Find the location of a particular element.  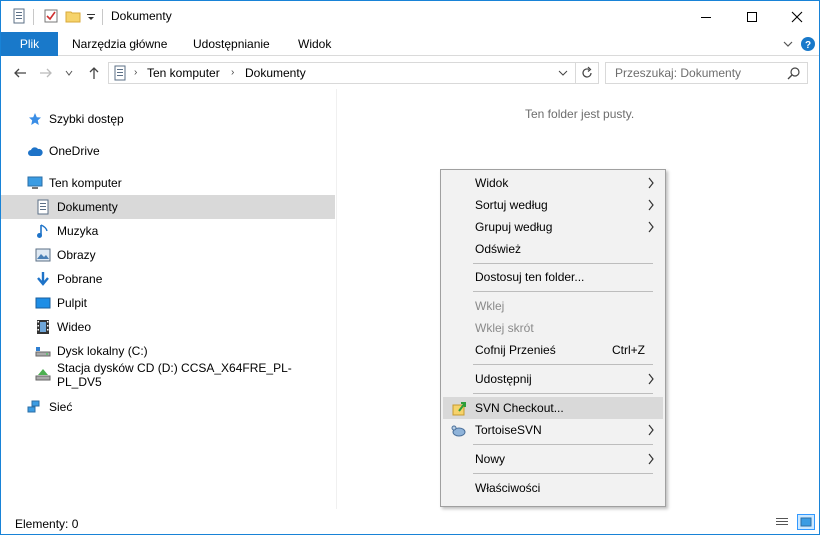

menu-item-new: Nowy is located at coordinates (553, 459).